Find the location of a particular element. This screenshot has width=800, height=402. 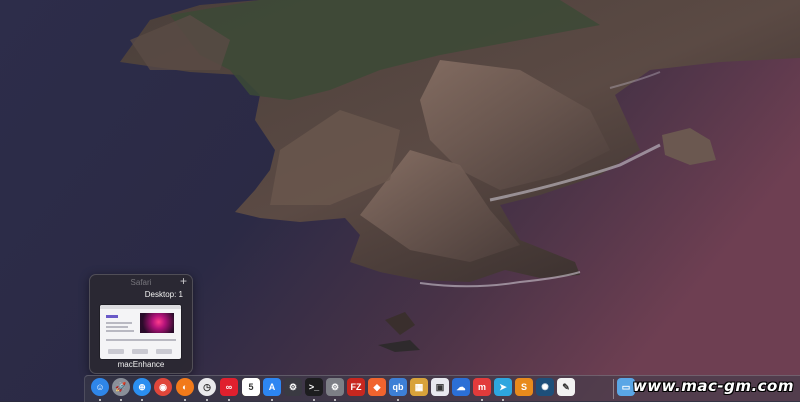

telegram-icon: ➤ is located at coordinates (503, 387).